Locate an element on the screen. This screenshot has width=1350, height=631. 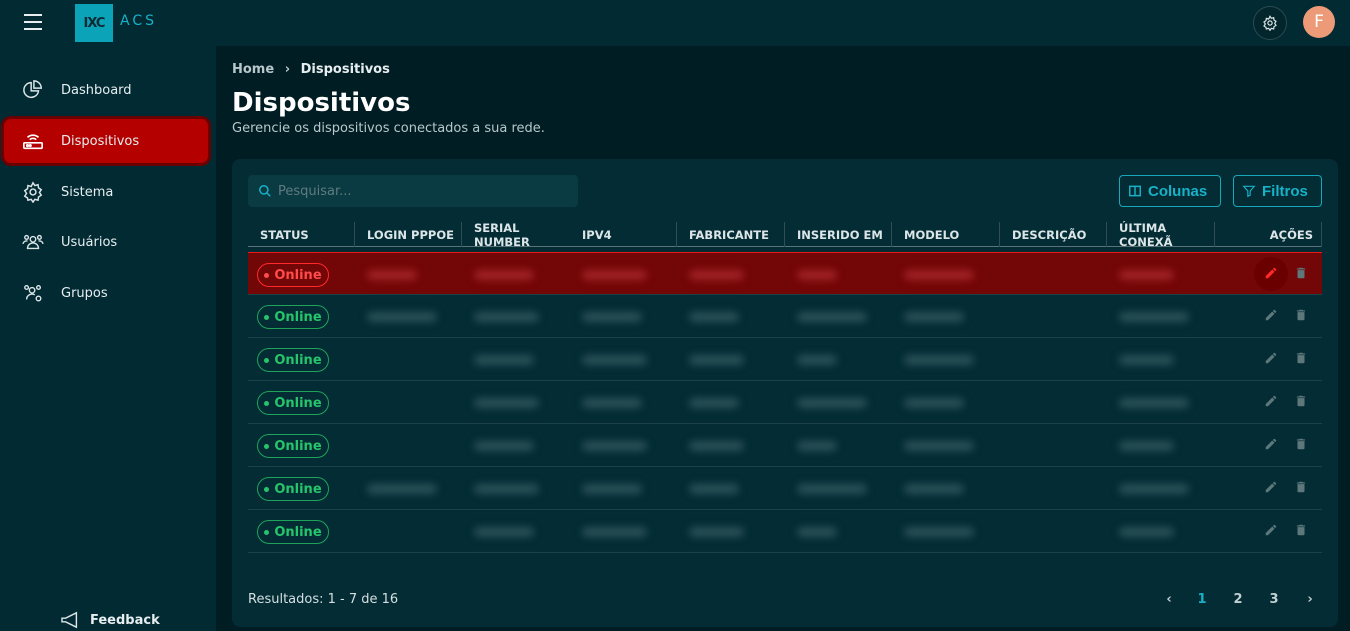
sidebar-item-dispositivos: Dispositivos is located at coordinates (106, 141).